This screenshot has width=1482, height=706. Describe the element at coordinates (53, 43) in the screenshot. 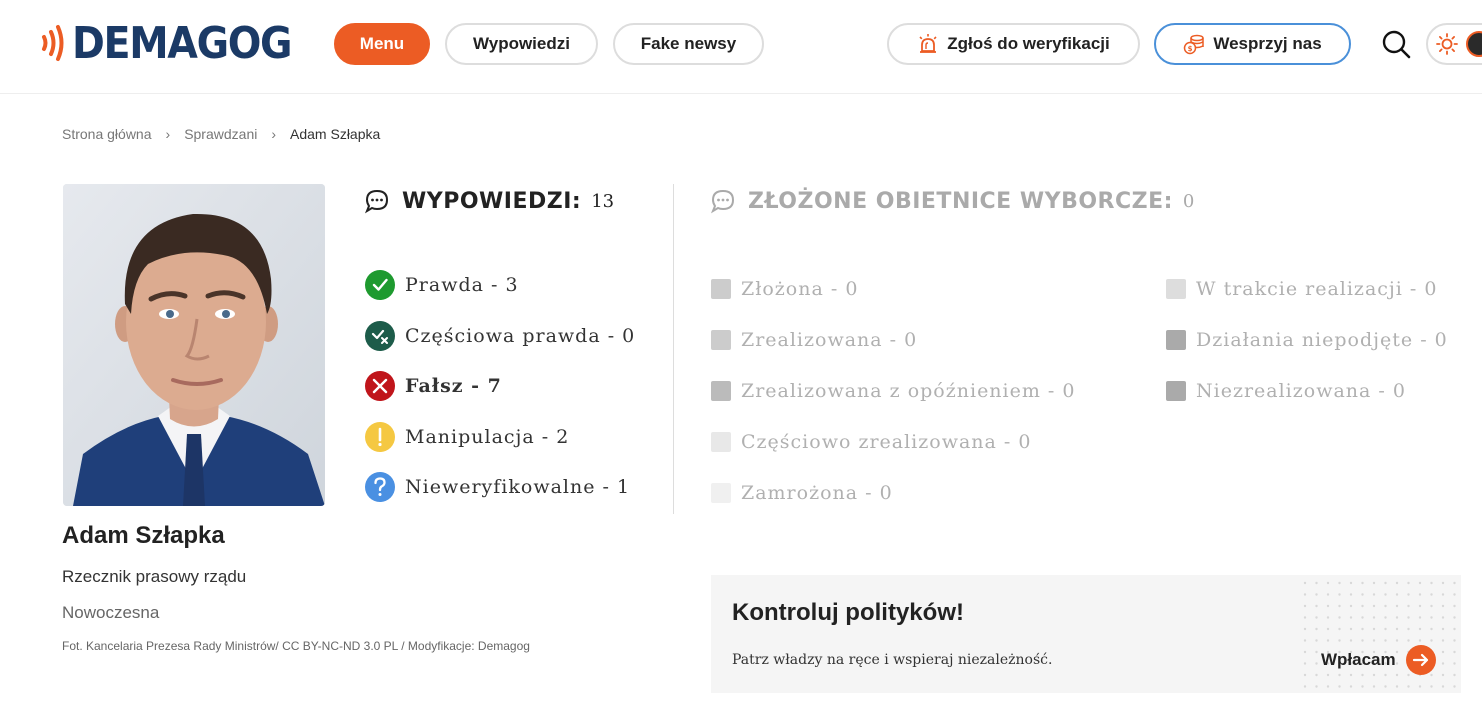

I see `sound-waves-icon` at that location.